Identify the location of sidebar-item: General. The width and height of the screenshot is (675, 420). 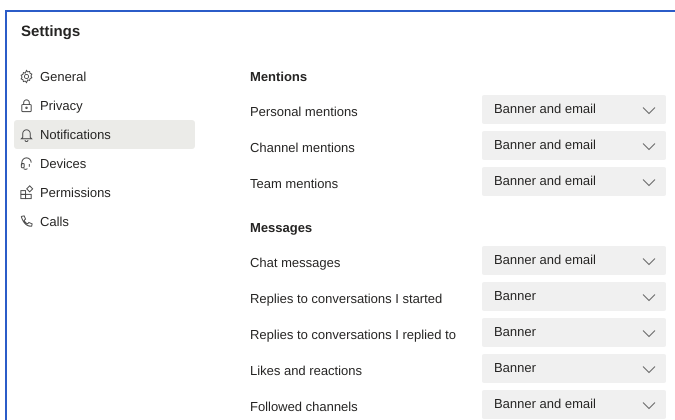
(104, 76).